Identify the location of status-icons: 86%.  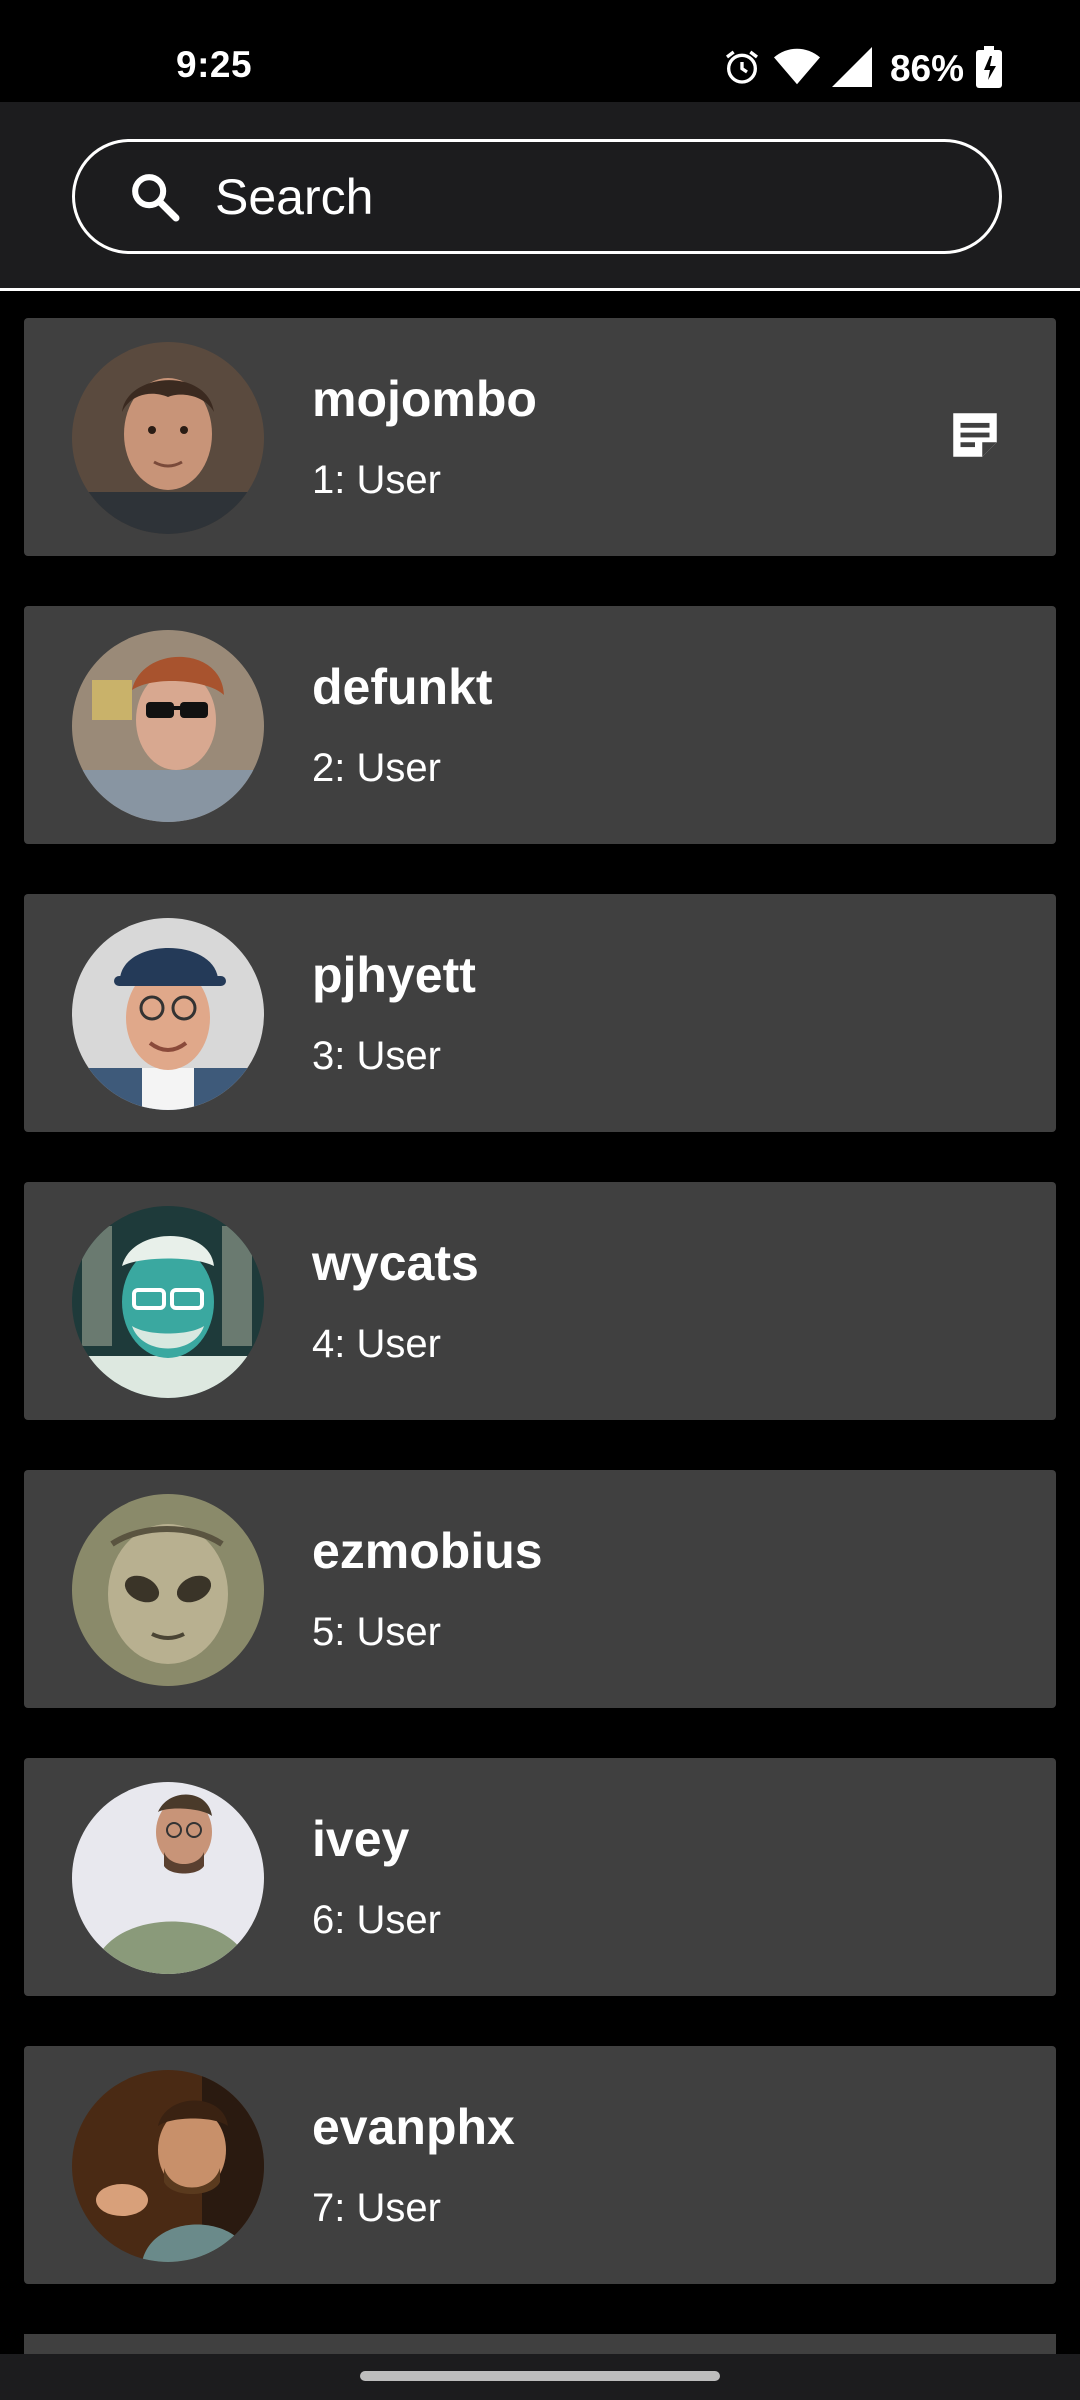
(856, 69).